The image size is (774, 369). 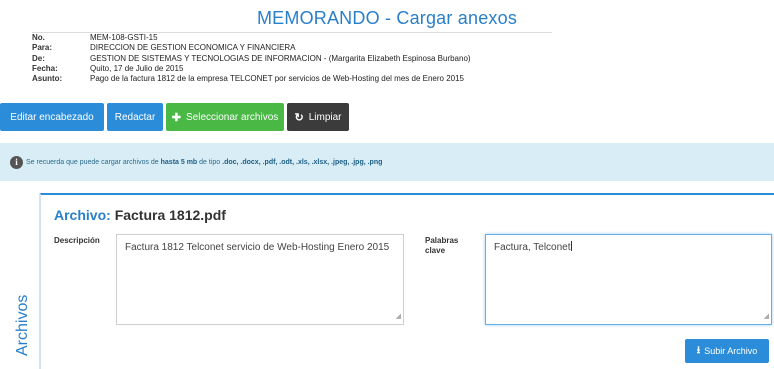 I want to click on text-caret, so click(x=571, y=246).